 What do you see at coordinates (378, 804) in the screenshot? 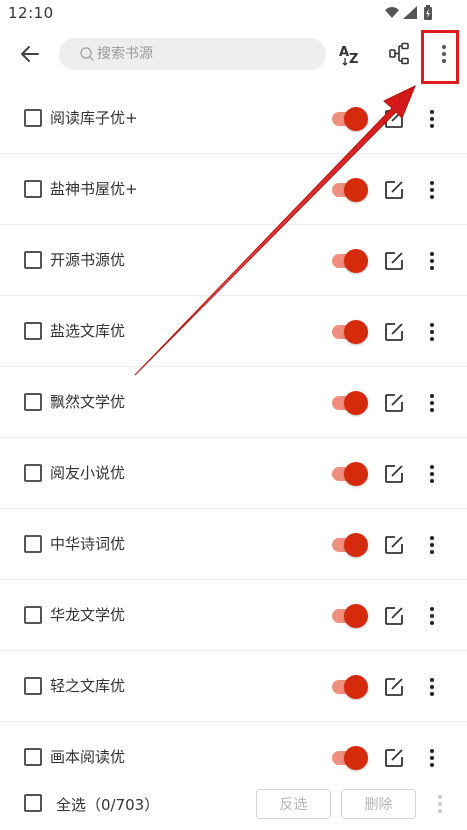
I see `delete-button: 删除` at bounding box center [378, 804].